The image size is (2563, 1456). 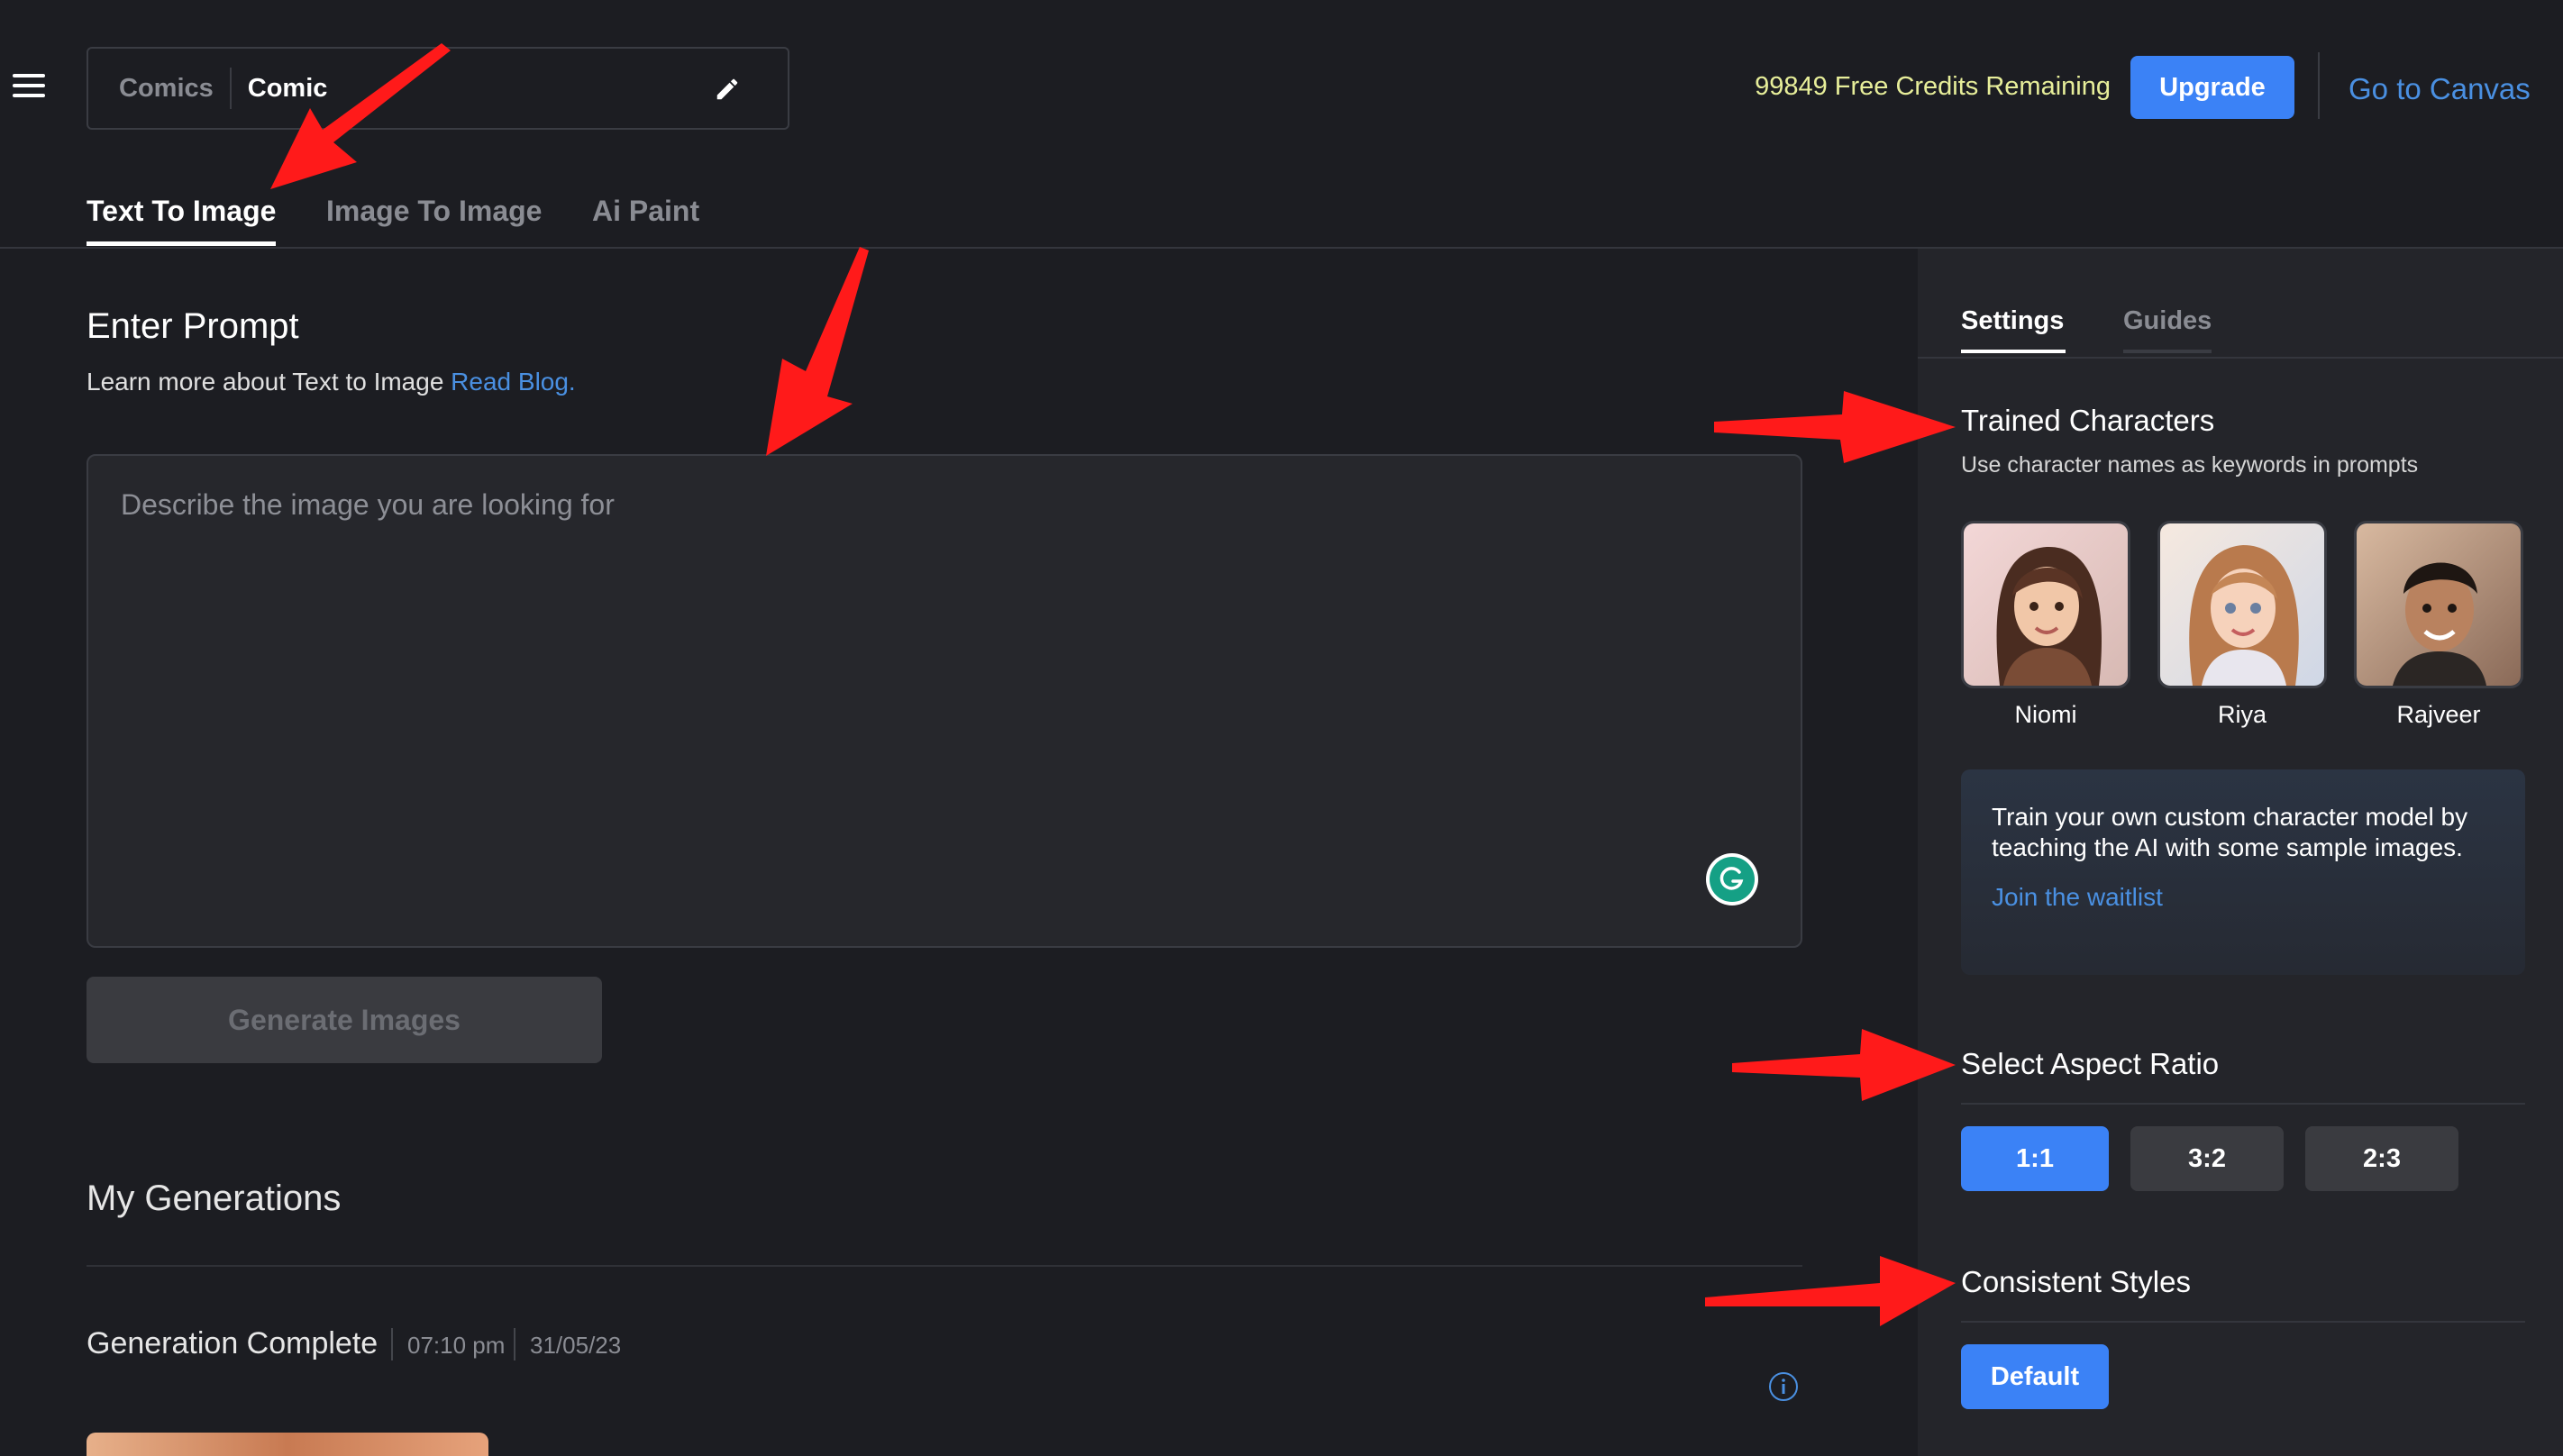 What do you see at coordinates (2035, 1376) in the screenshot?
I see `style-default-button: Default` at bounding box center [2035, 1376].